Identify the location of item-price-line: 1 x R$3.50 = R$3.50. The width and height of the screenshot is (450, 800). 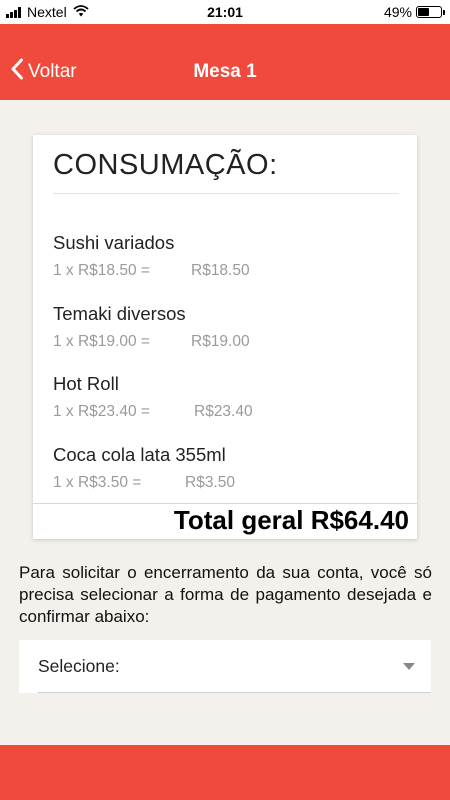
(223, 483).